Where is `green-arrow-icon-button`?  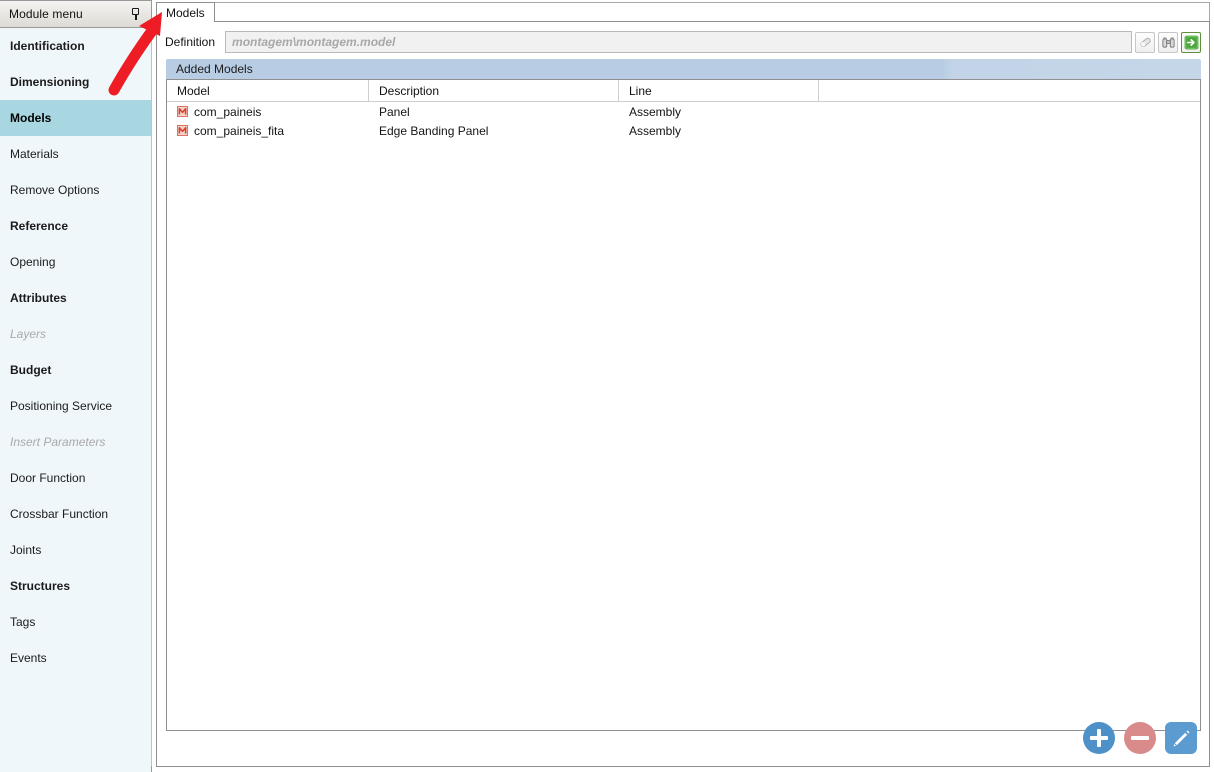 green-arrow-icon-button is located at coordinates (1191, 42).